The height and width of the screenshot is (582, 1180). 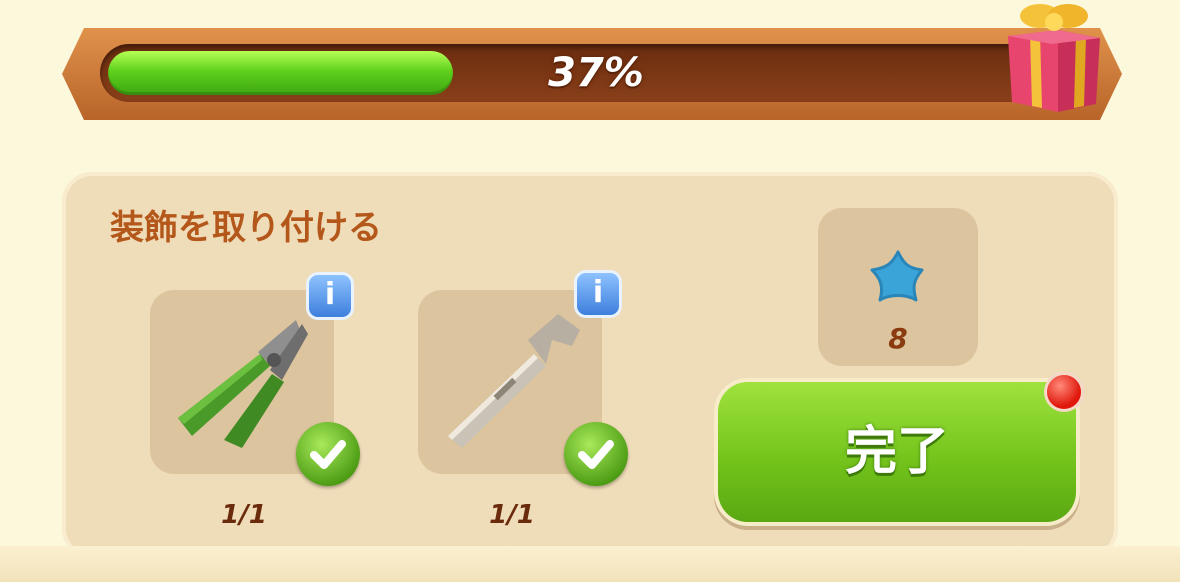 I want to click on task-title: 装飾を取り付ける, so click(x=246, y=228).